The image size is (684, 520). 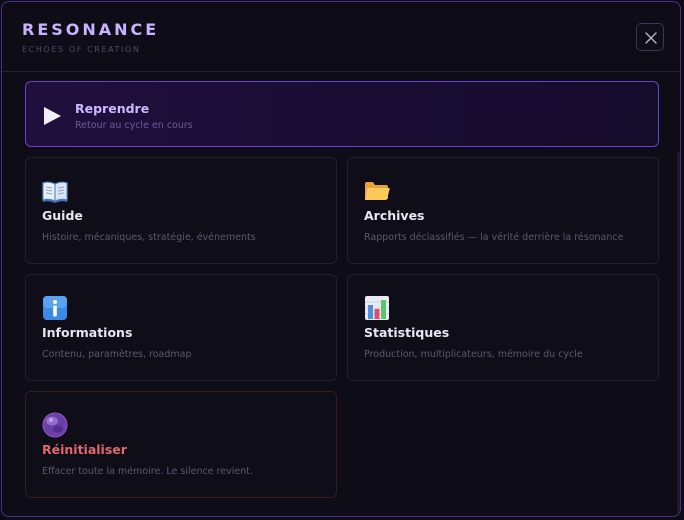 I want to click on archives-title: Archives, so click(x=394, y=215).